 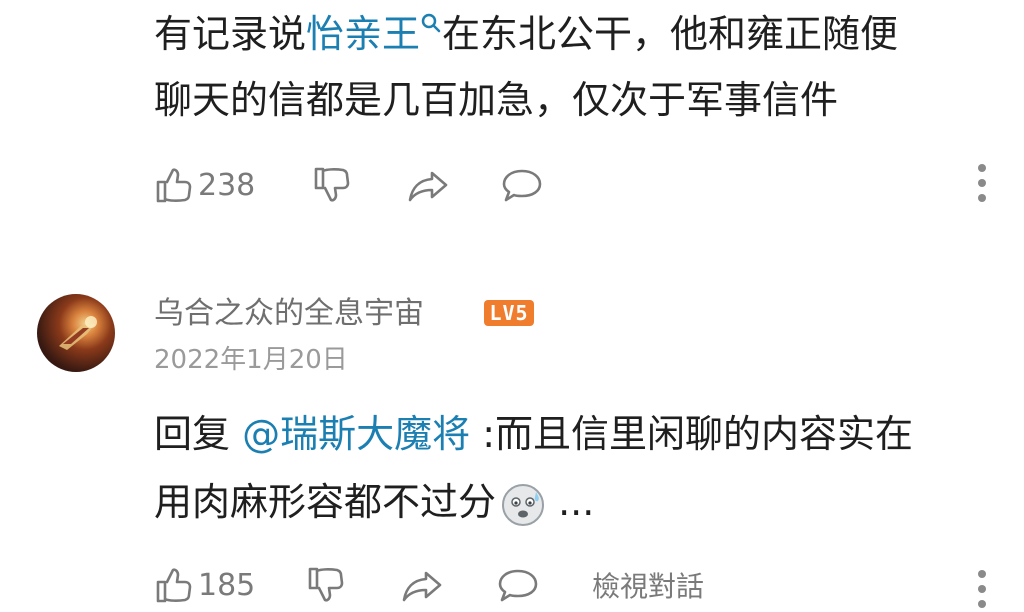 I want to click on comment-text: 有记录说, so click(x=230, y=34).